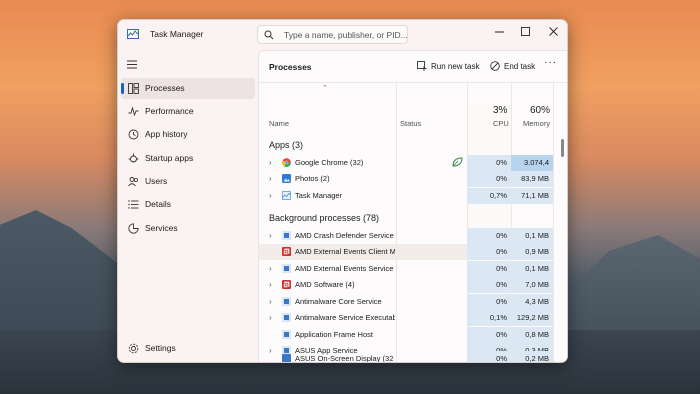 The width and height of the screenshot is (700, 394). I want to click on sidebar-item-app-history: App history, so click(188, 134).